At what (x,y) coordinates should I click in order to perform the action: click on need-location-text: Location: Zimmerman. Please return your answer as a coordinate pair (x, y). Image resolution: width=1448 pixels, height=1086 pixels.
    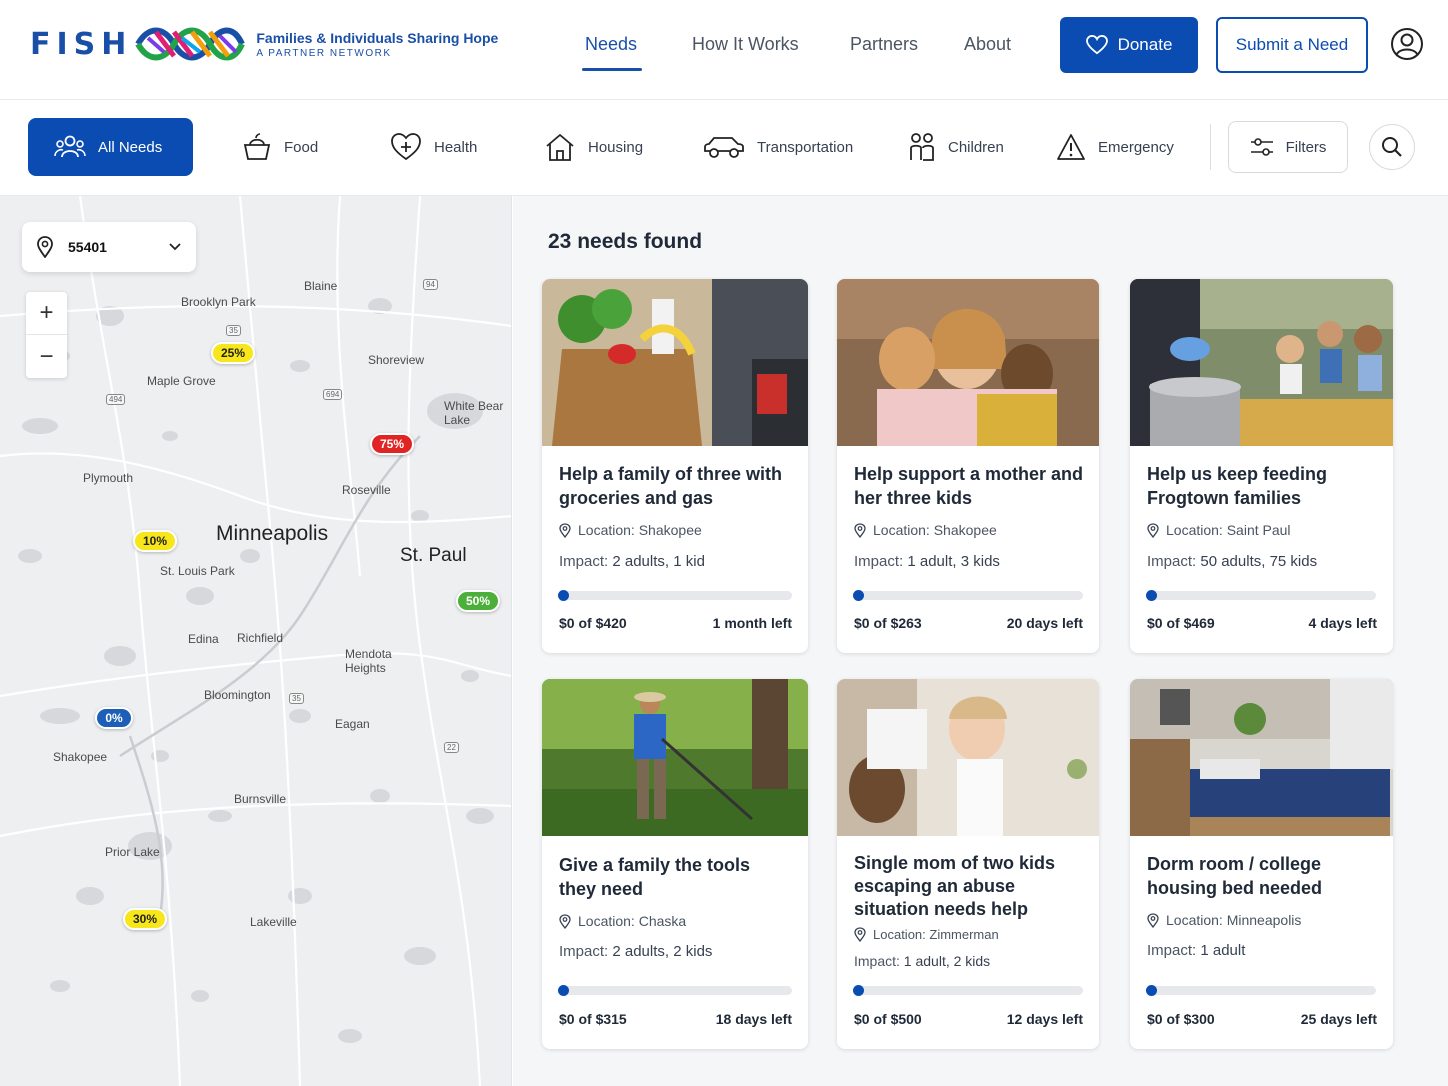
    Looking at the image, I should click on (936, 934).